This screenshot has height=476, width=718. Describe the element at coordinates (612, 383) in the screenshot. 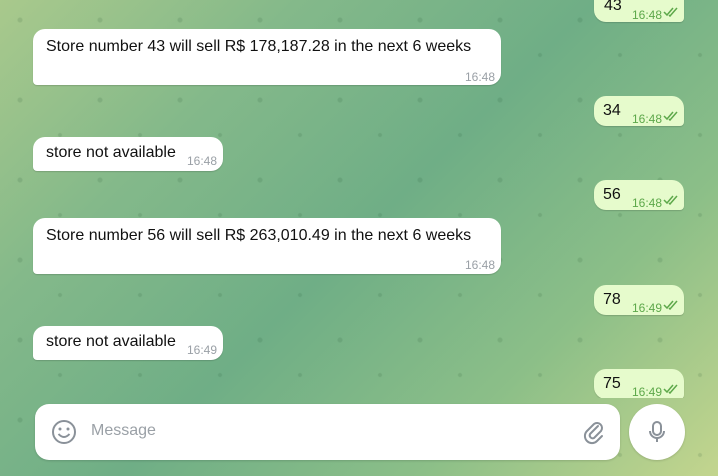

I see `message-text: 75` at that location.